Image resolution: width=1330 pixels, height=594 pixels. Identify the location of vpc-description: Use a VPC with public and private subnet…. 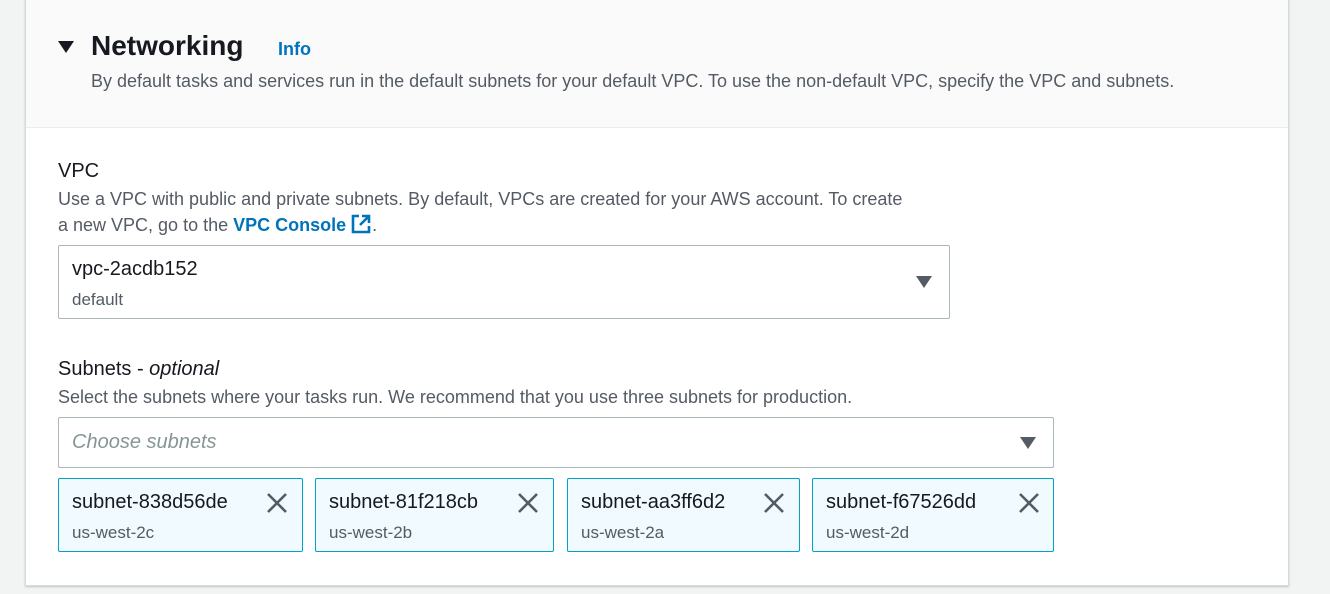
(518, 212).